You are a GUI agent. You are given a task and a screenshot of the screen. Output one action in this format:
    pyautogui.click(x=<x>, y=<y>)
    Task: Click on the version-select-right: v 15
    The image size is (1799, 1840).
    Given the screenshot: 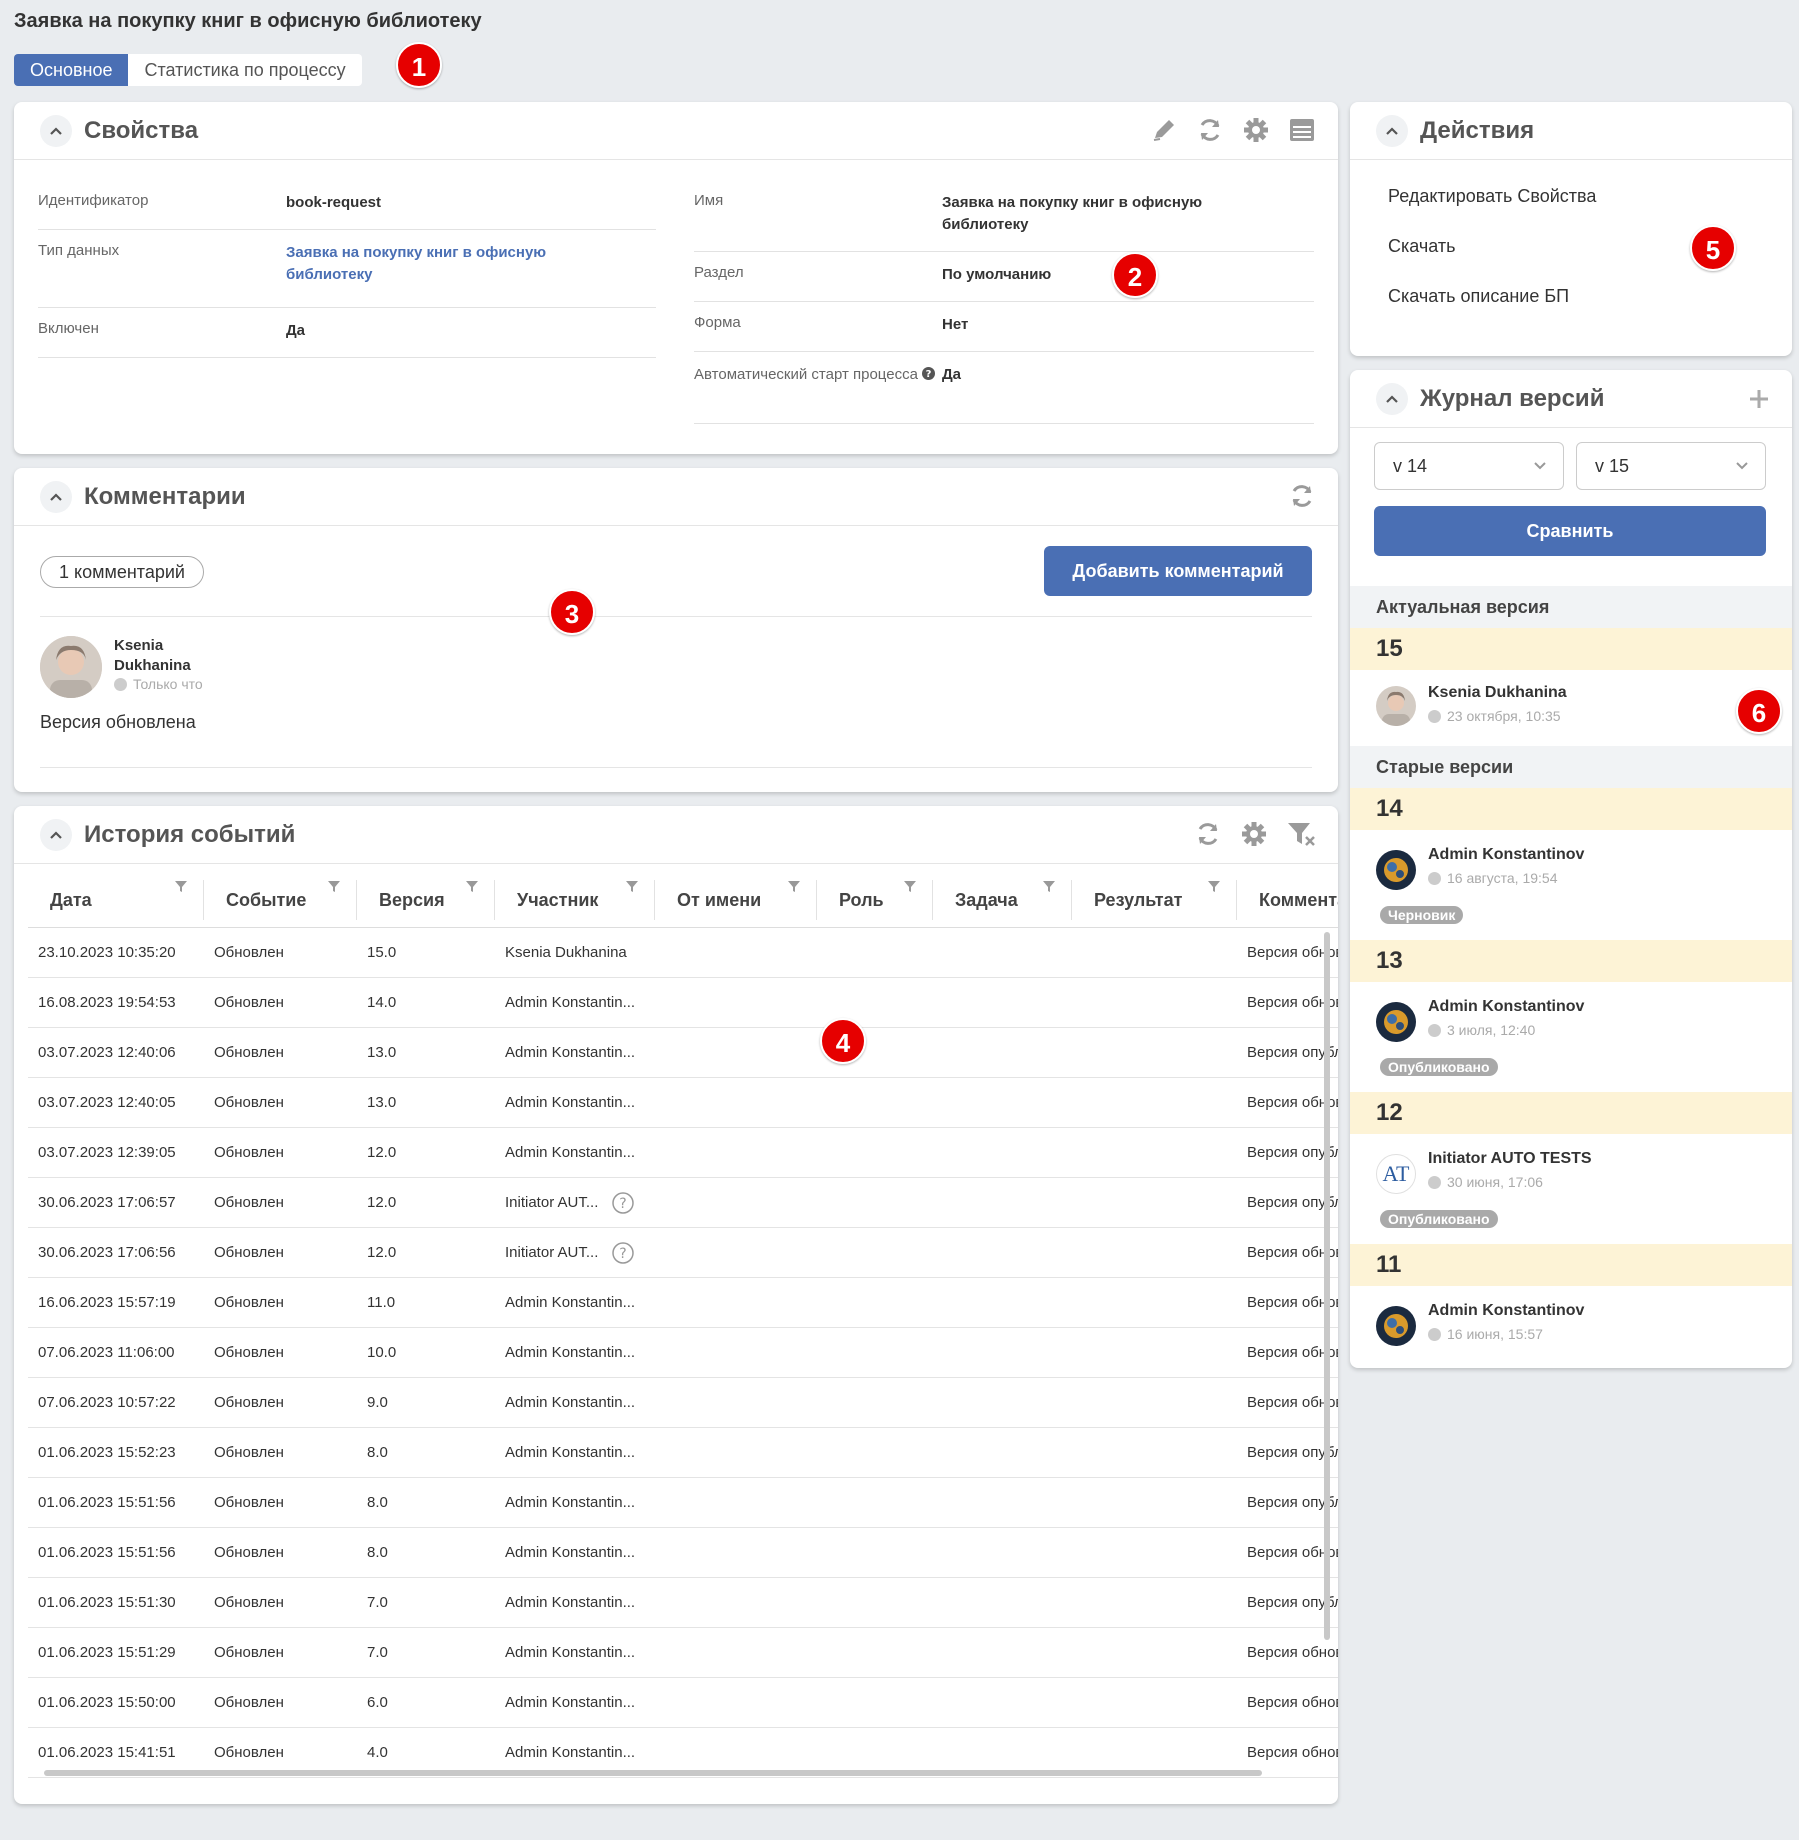 What is the action you would take?
    pyautogui.click(x=1671, y=466)
    